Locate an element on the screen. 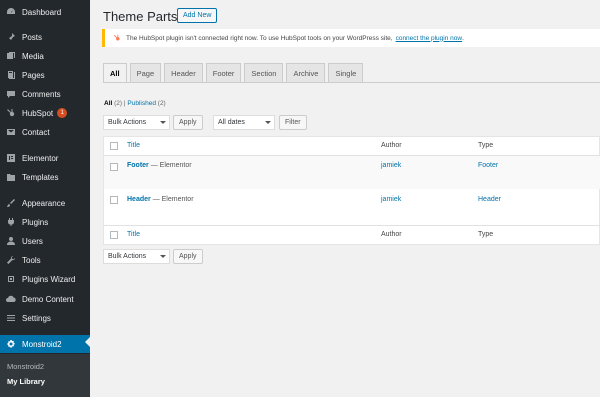  row-title-cell: Footer — Elementor is located at coordinates (159, 165).